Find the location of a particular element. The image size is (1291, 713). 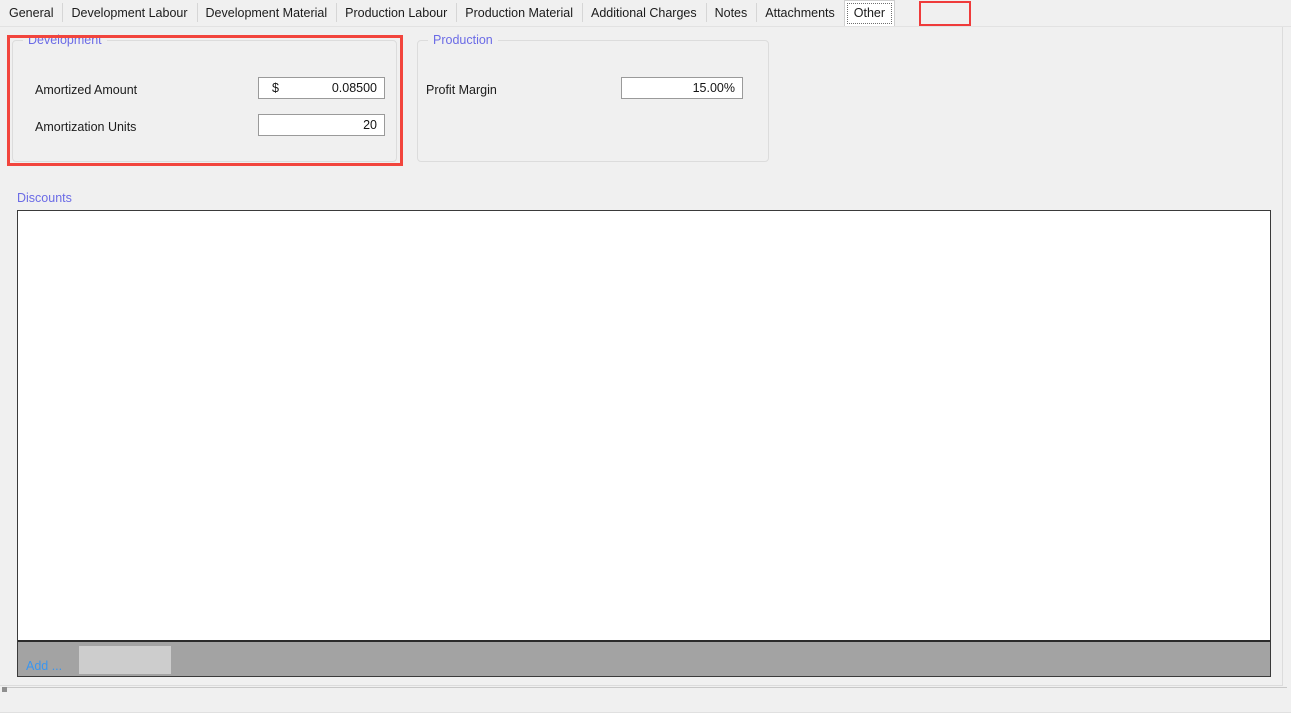

status-bar-top-rule is located at coordinates (644, 687).